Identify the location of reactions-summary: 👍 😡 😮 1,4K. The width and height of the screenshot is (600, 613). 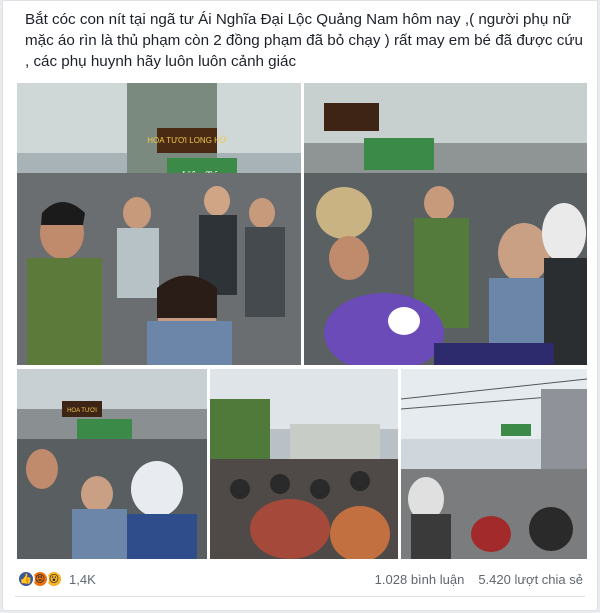
(56, 579).